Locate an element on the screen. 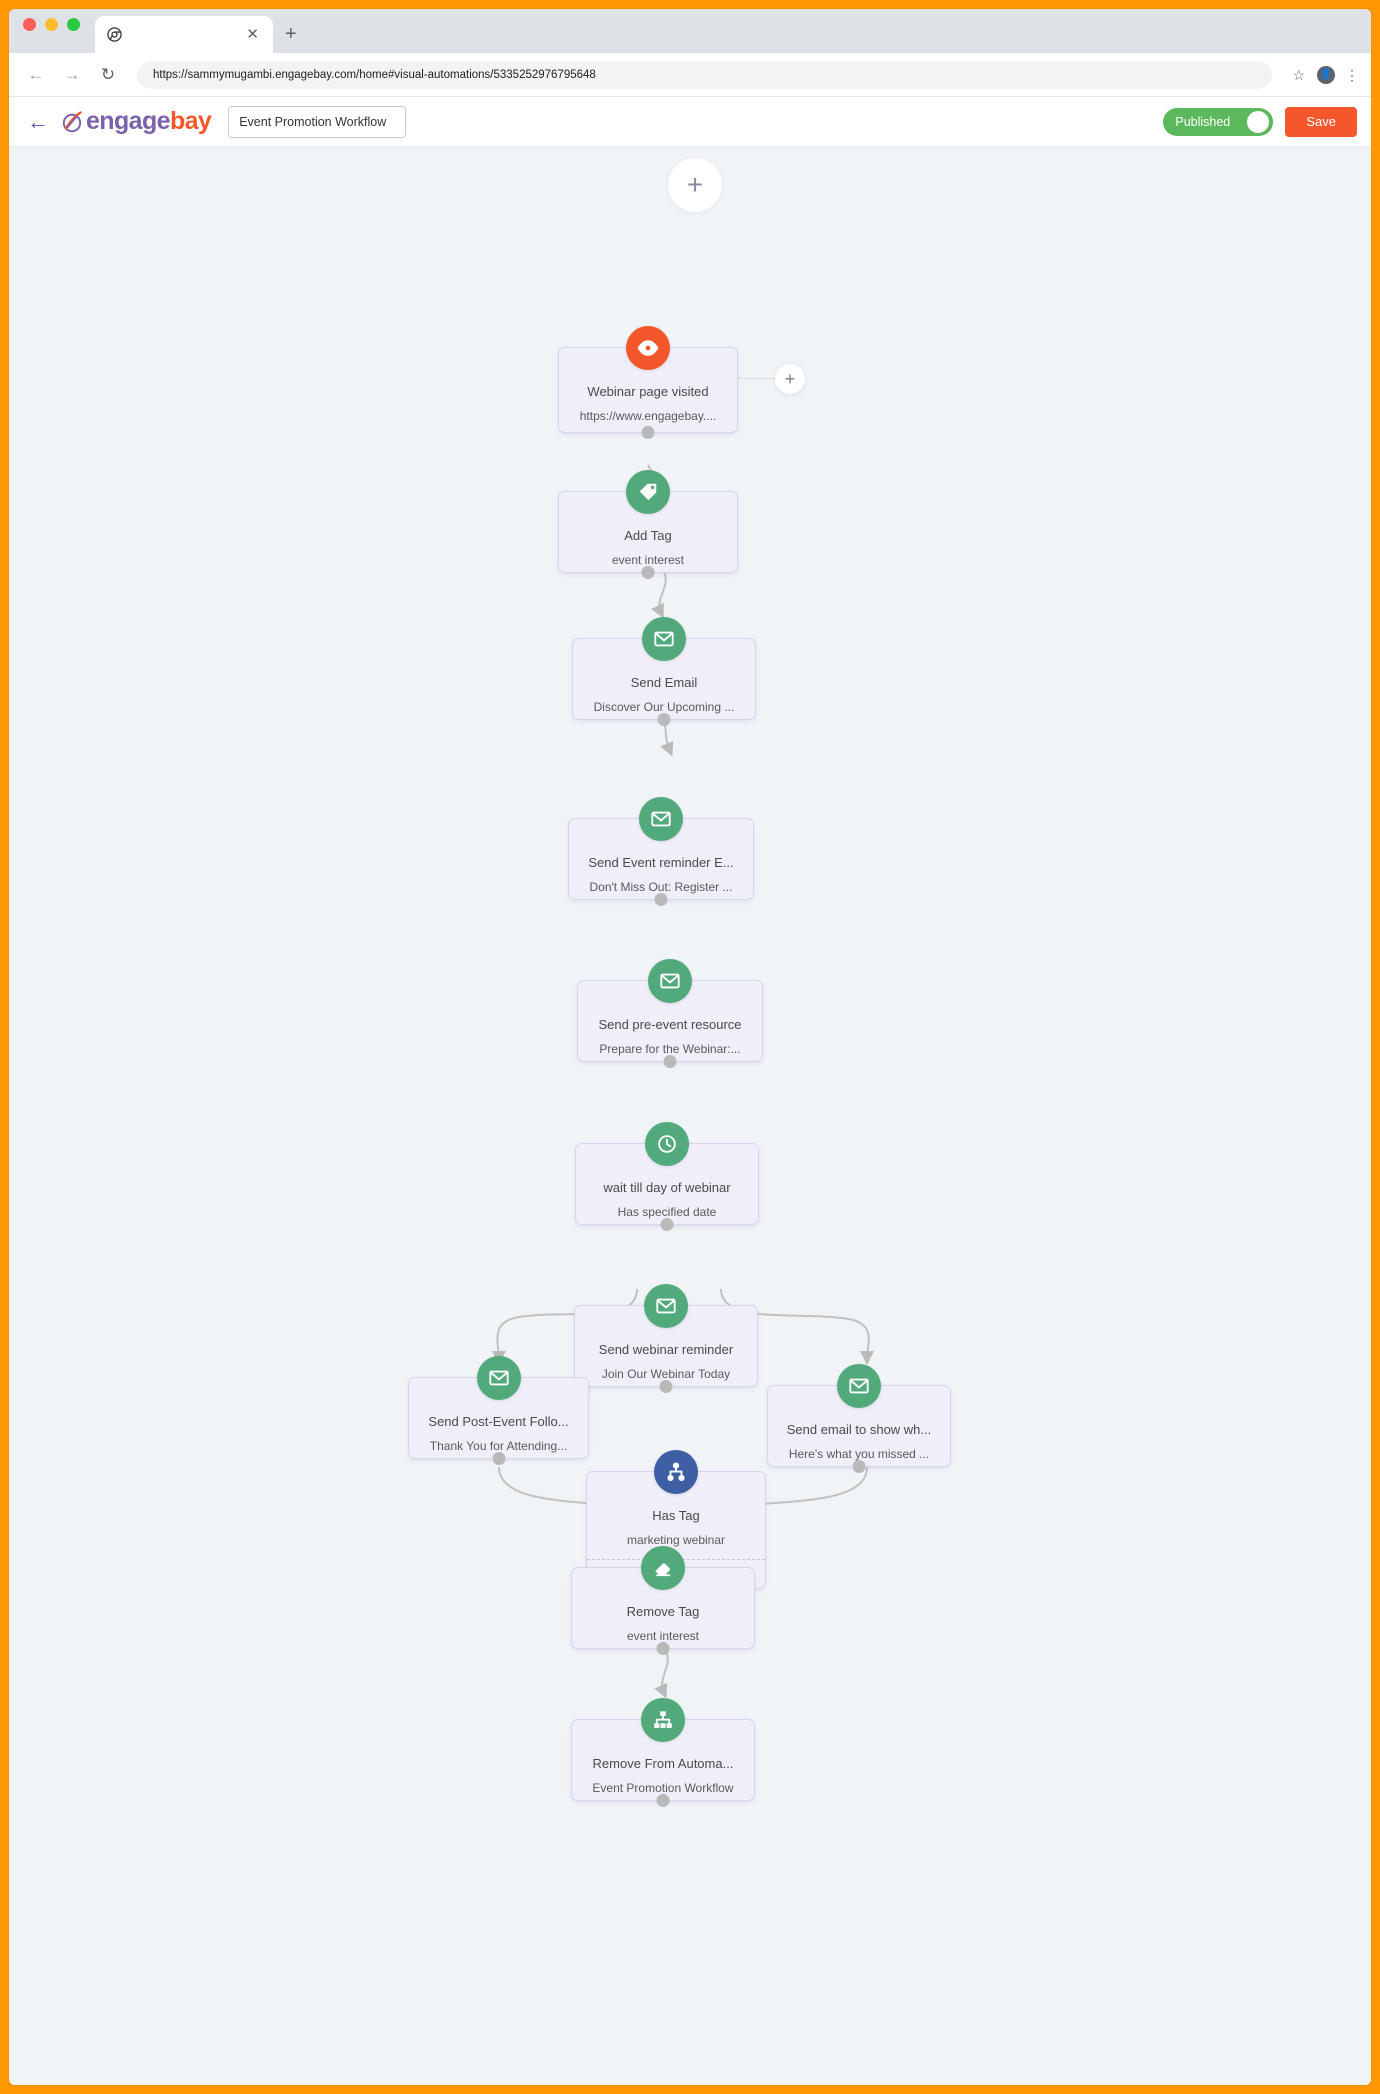 This screenshot has height=2094, width=1380. publish-toggle: Published is located at coordinates (1218, 121).